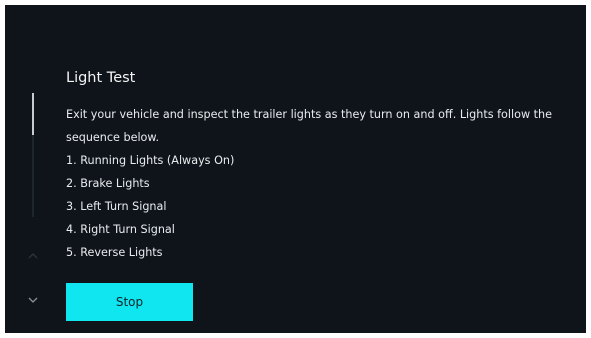 The width and height of the screenshot is (591, 338). I want to click on list-item: 4. Right Turn Signal, so click(120, 229).